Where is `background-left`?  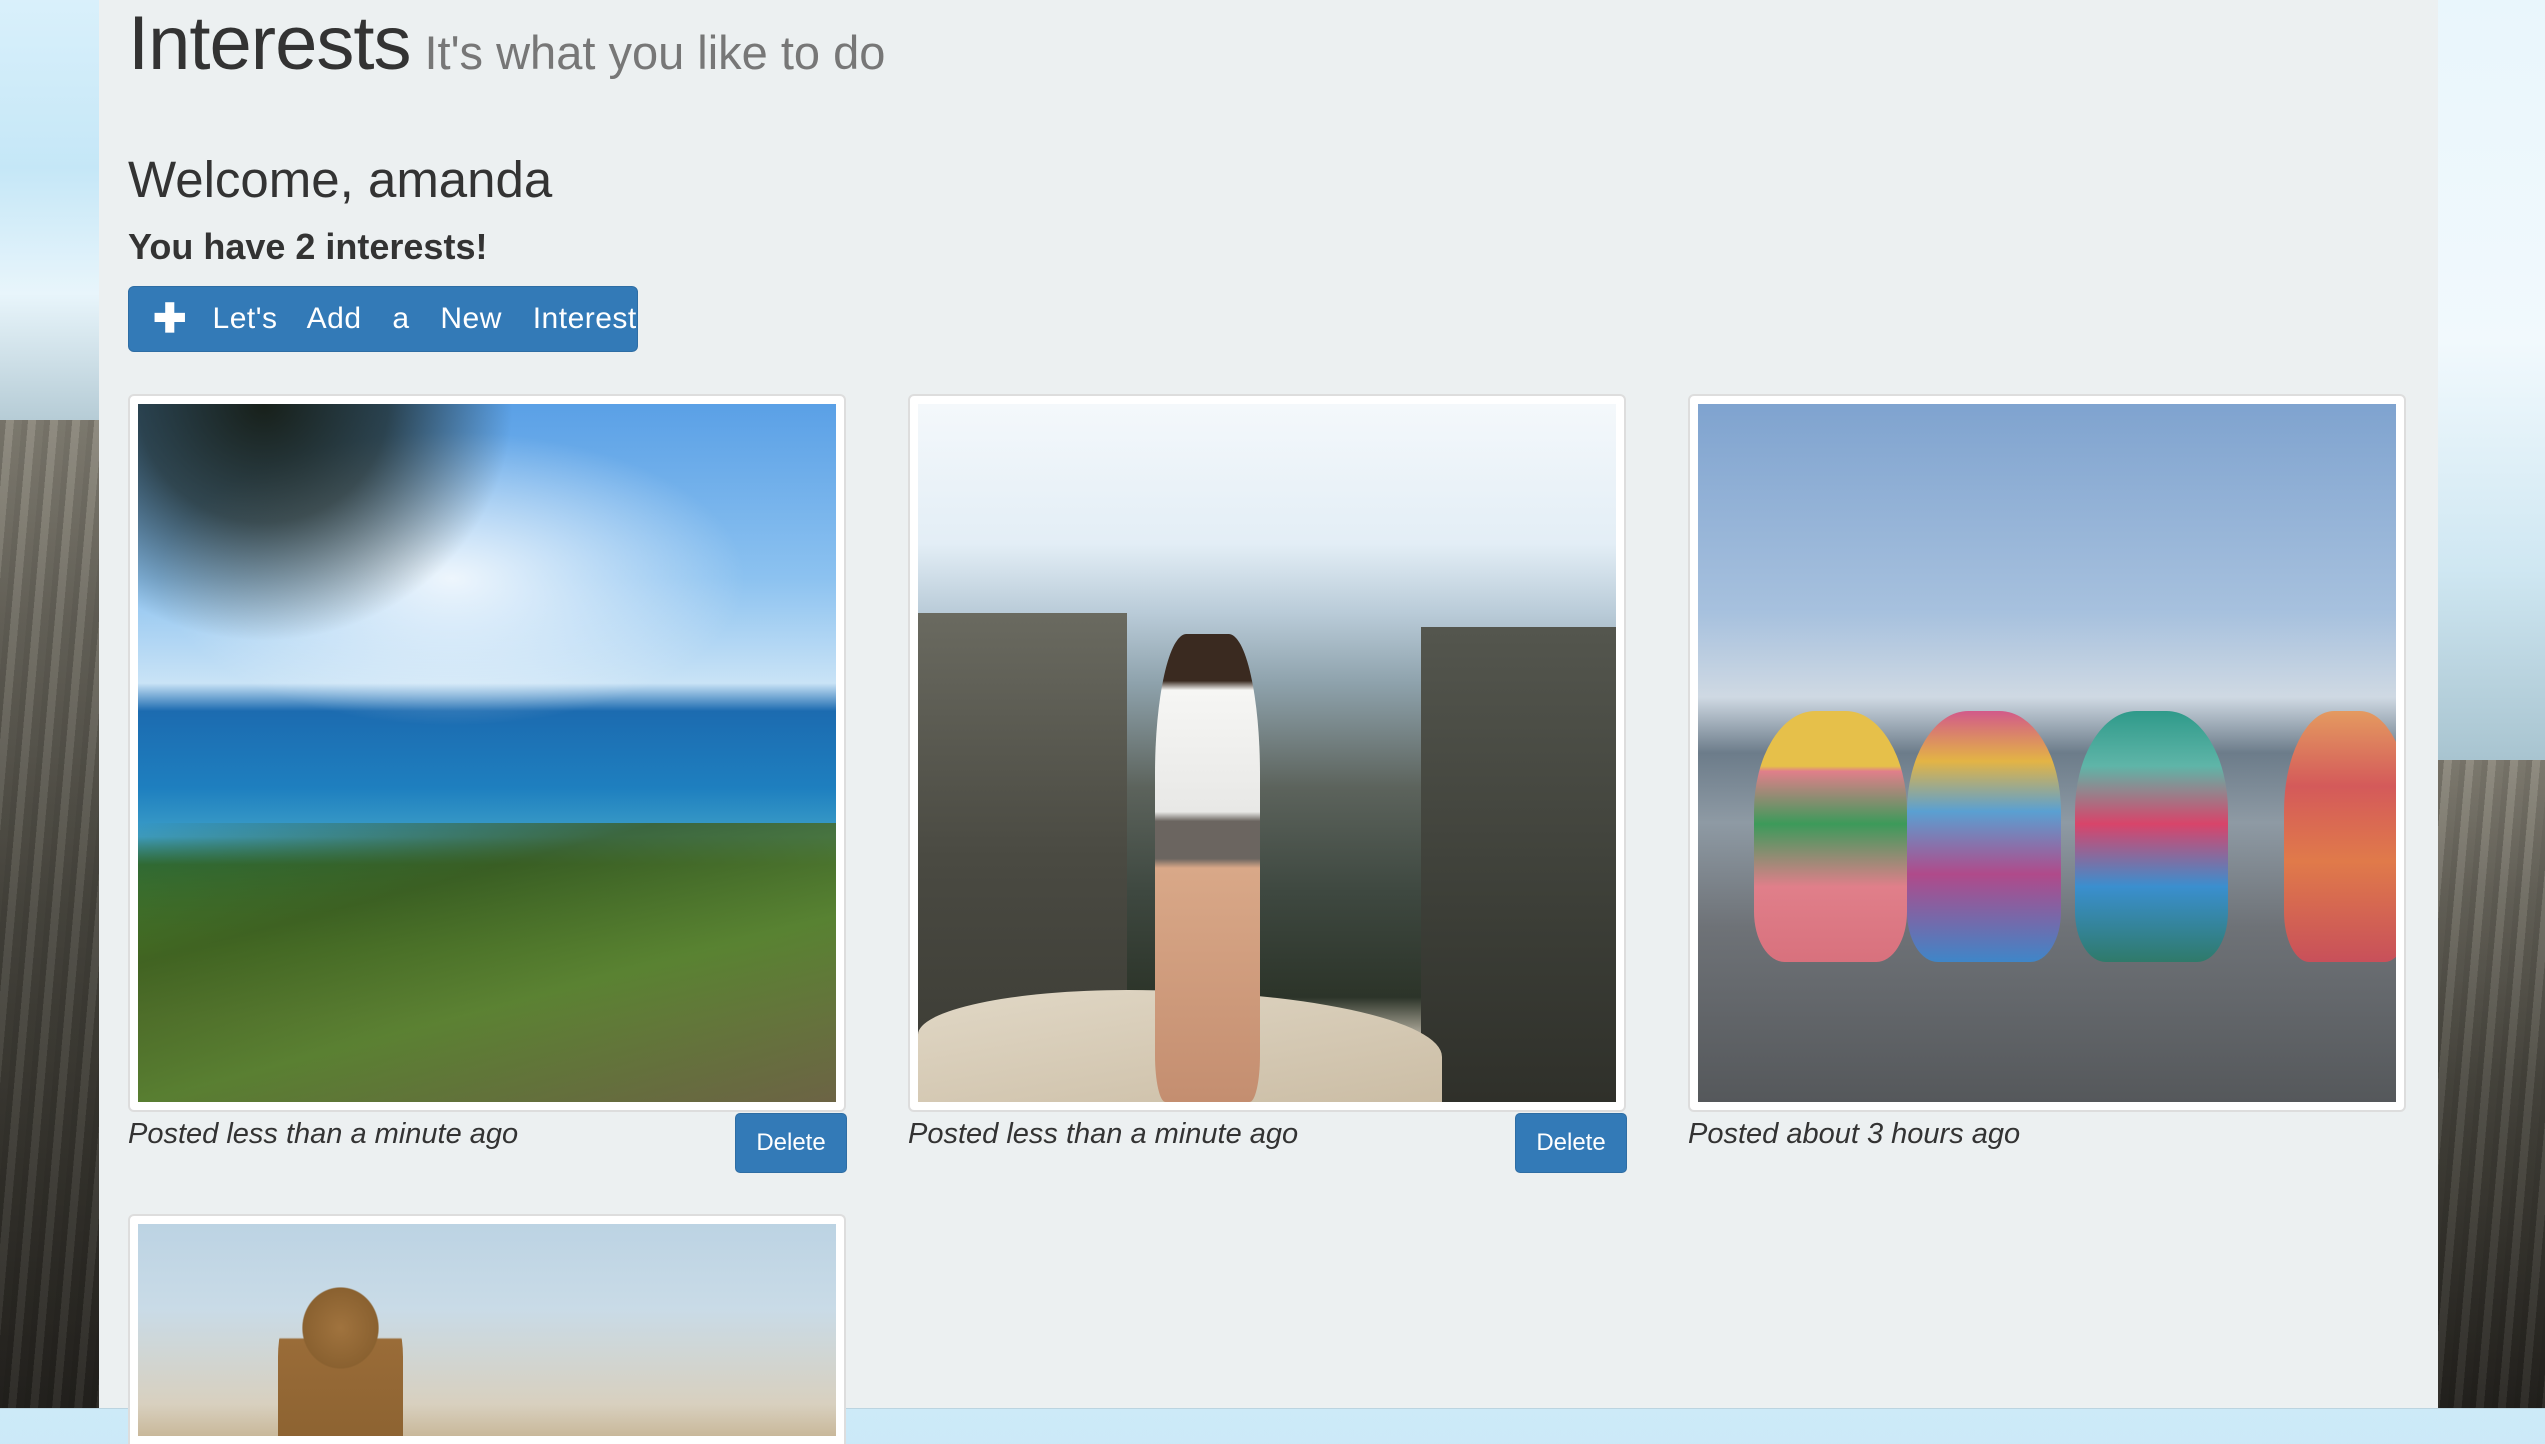 background-left is located at coordinates (49, 704).